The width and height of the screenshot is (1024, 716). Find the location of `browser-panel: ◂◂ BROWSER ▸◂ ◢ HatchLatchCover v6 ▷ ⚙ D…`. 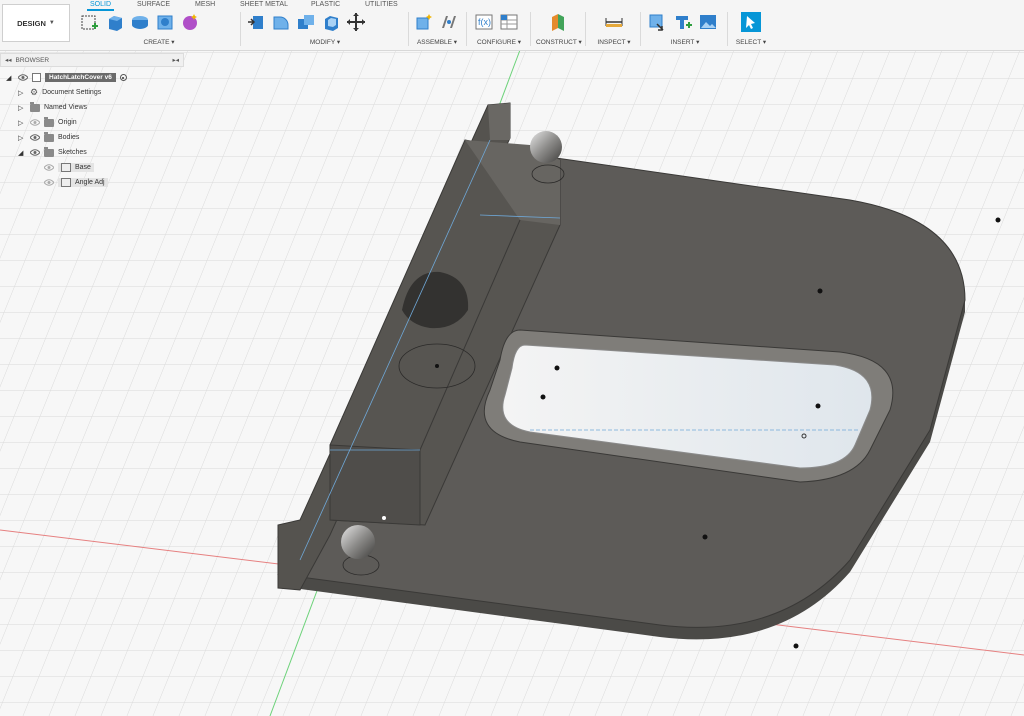

browser-panel: ◂◂ BROWSER ▸◂ ◢ HatchLatchCover v6 ▷ ⚙ D… is located at coordinates (92, 120).